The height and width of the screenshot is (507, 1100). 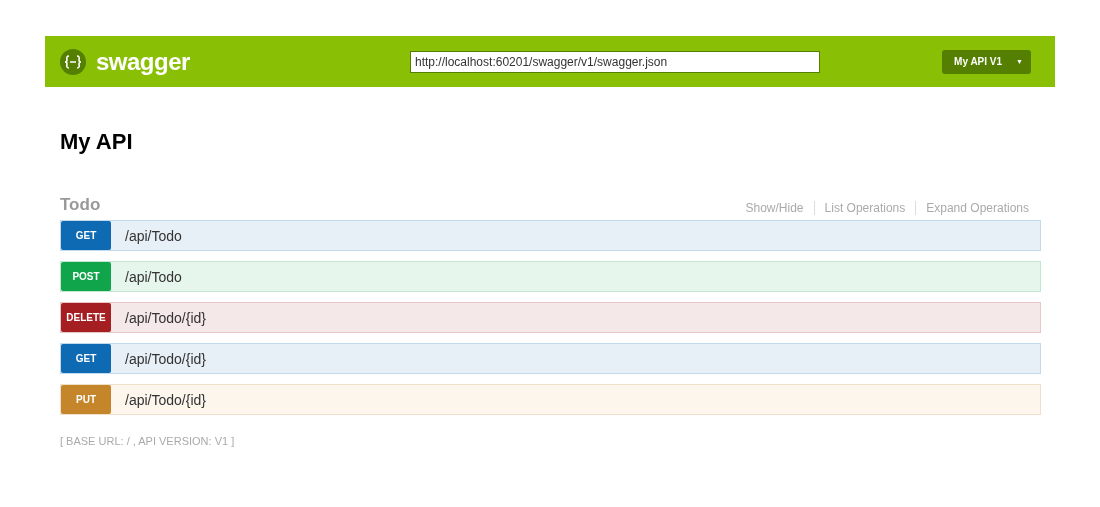 I want to click on operation-row: DELETE /api/Todo/{id}, so click(x=550, y=317).